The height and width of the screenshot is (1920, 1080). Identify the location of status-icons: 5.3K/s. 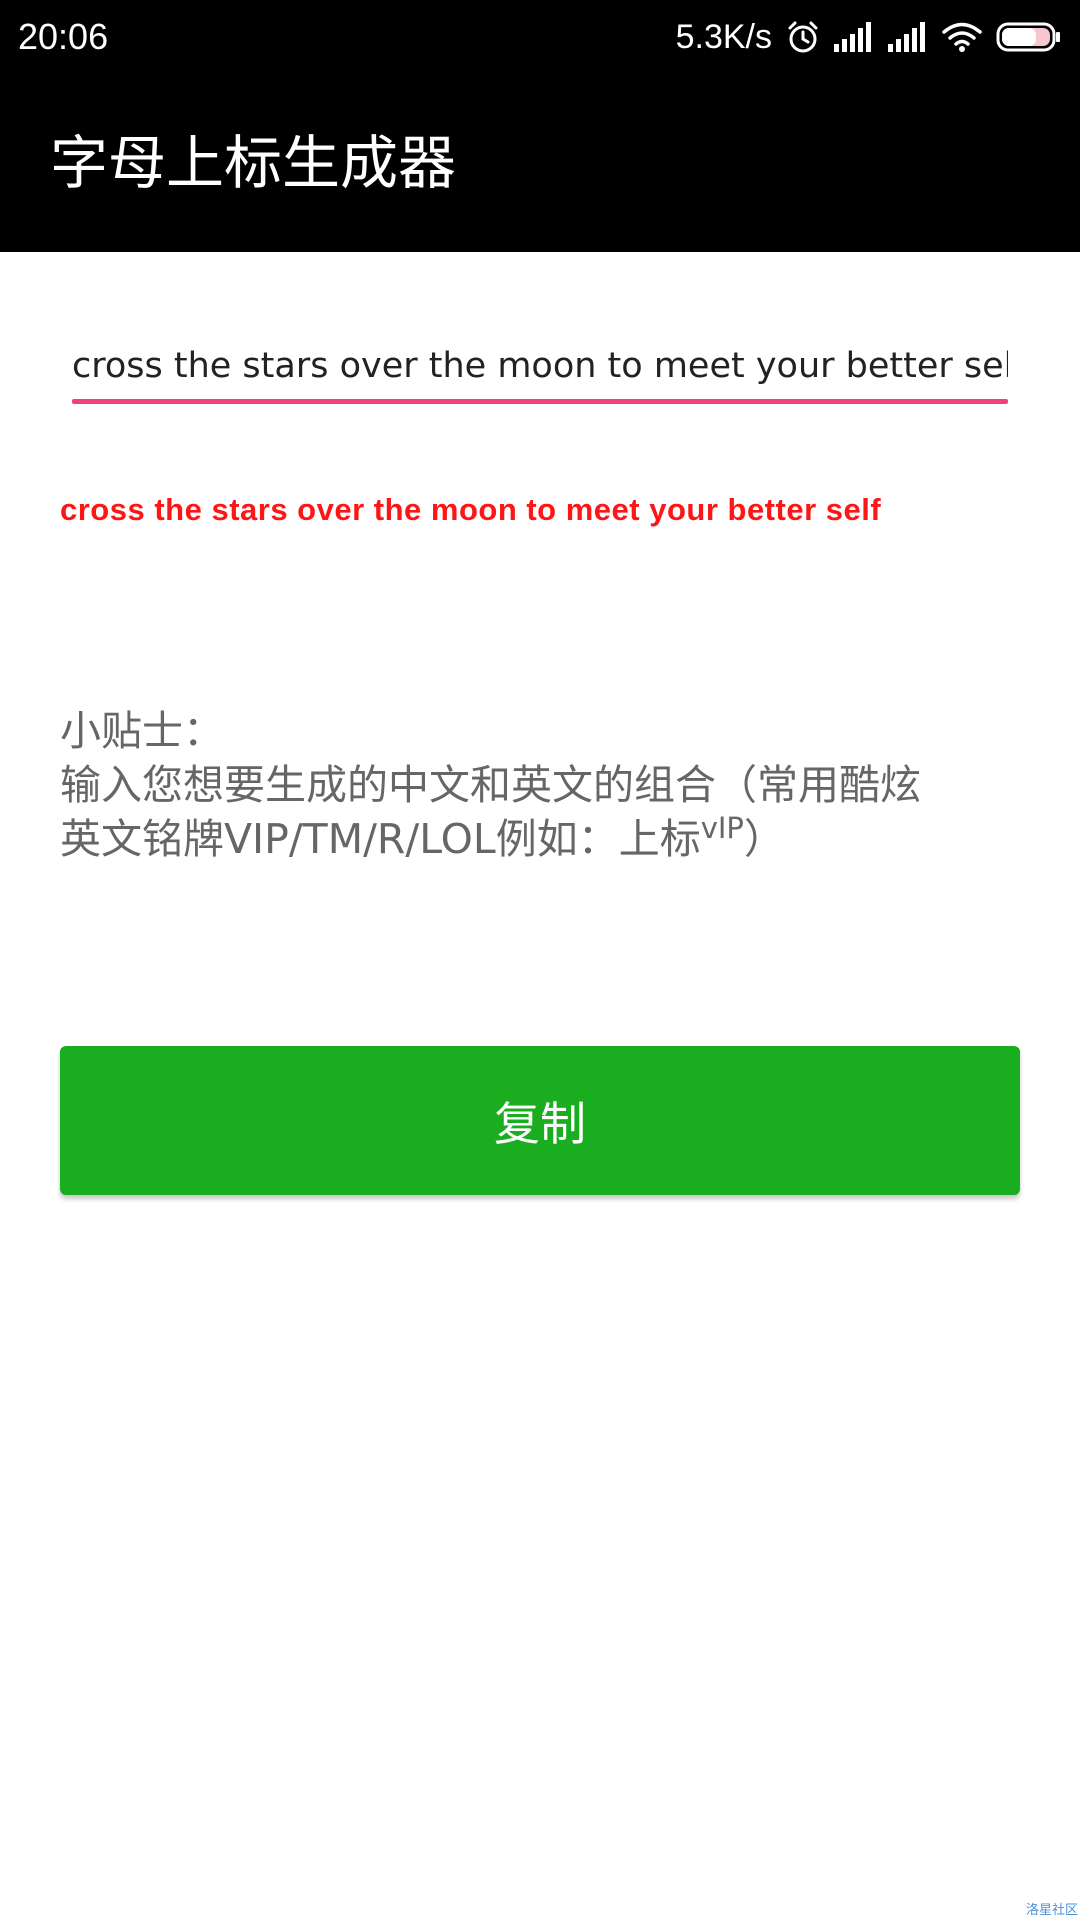
(869, 37).